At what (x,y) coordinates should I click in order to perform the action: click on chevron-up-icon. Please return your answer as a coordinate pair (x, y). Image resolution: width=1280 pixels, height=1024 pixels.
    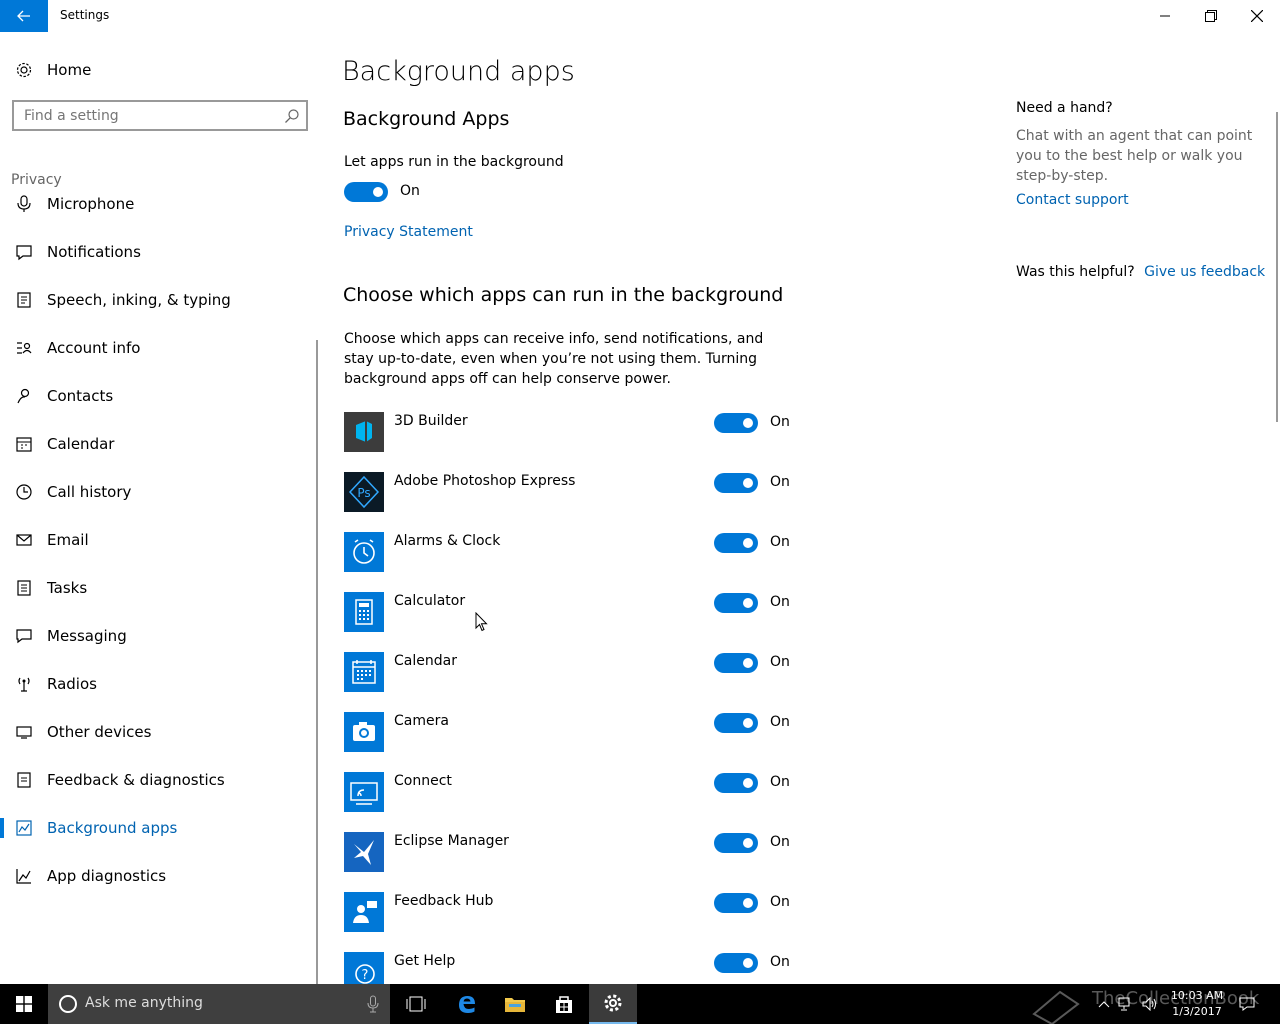
    Looking at the image, I should click on (1104, 1004).